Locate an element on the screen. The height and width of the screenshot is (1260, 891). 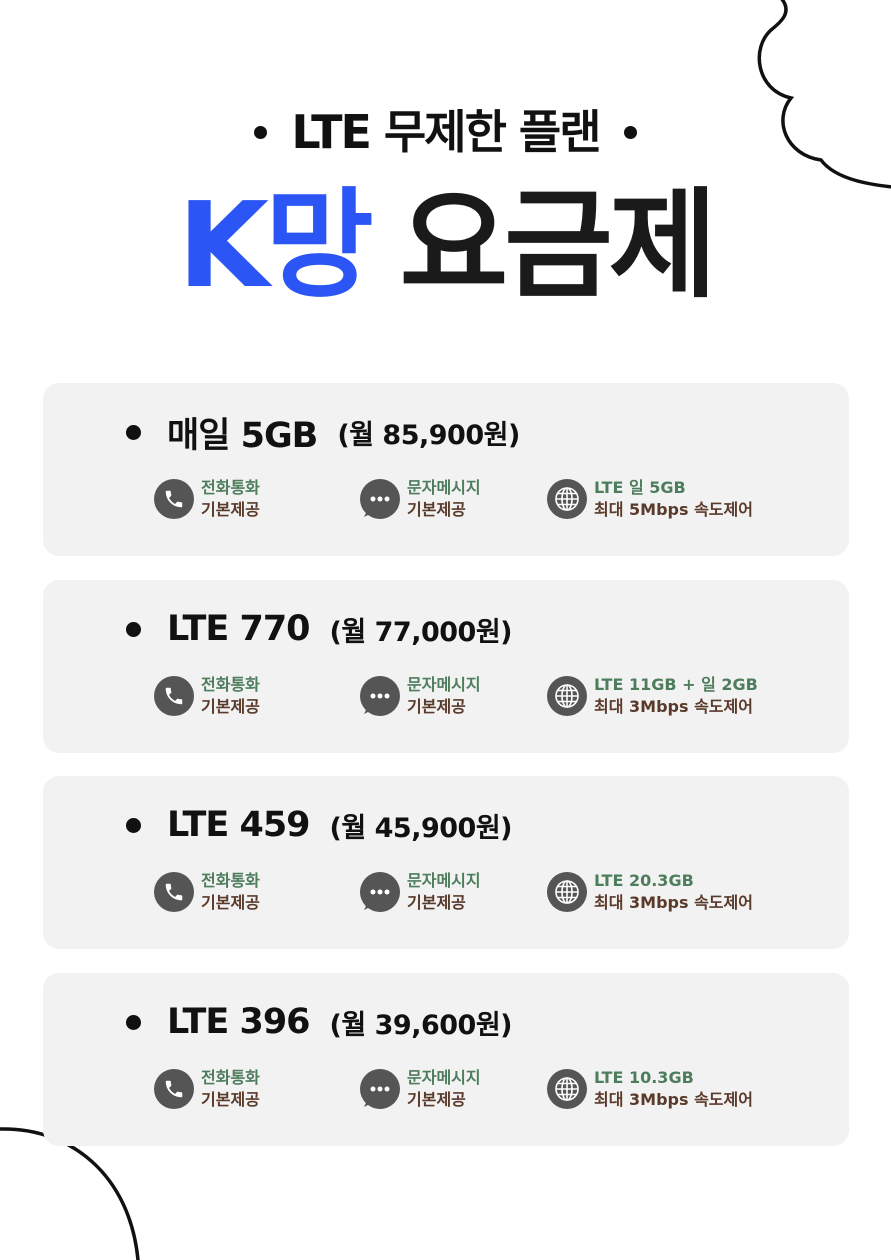
title-main: 요금제 is located at coordinates (558, 245).